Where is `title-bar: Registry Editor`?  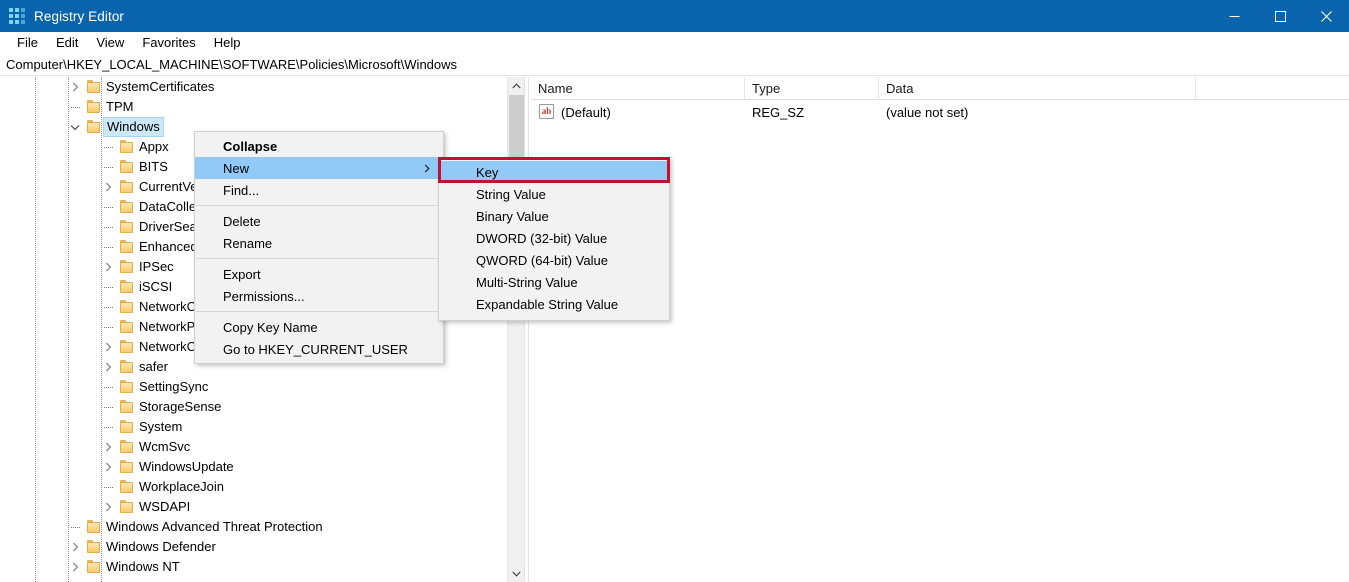
title-bar: Registry Editor is located at coordinates (674, 16).